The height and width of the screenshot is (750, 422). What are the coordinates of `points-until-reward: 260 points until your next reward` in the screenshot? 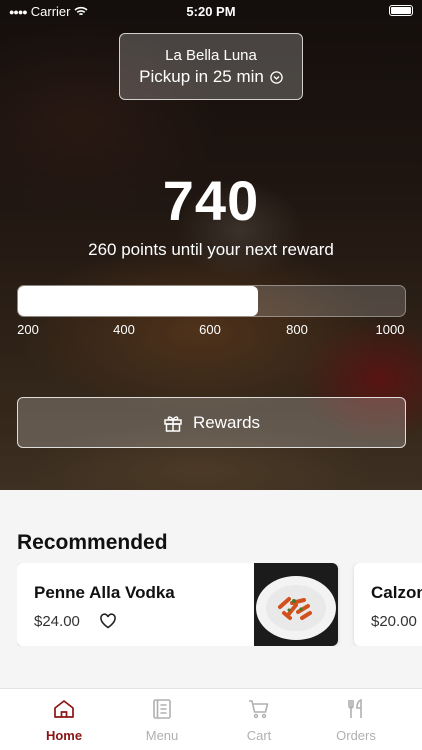 It's located at (211, 249).